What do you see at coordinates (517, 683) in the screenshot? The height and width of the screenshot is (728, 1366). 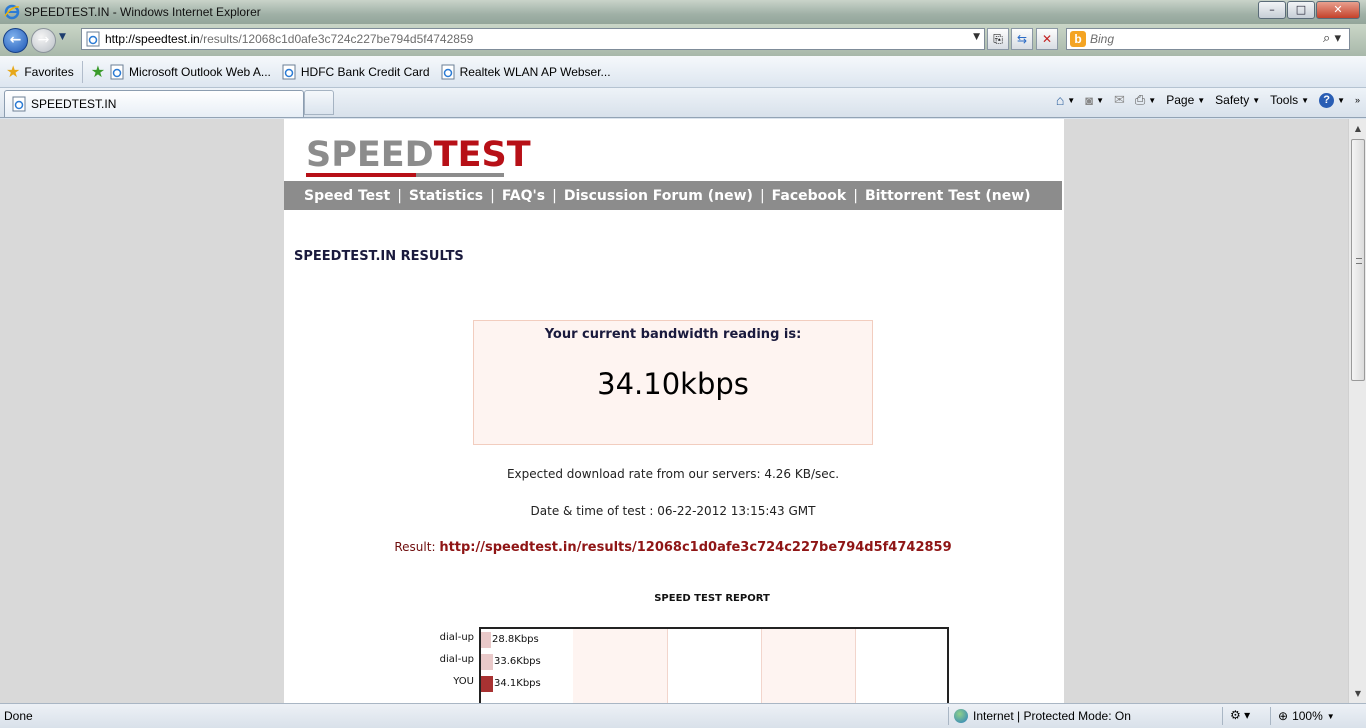 I see `chart-bar-value: 34.1Kbps` at bounding box center [517, 683].